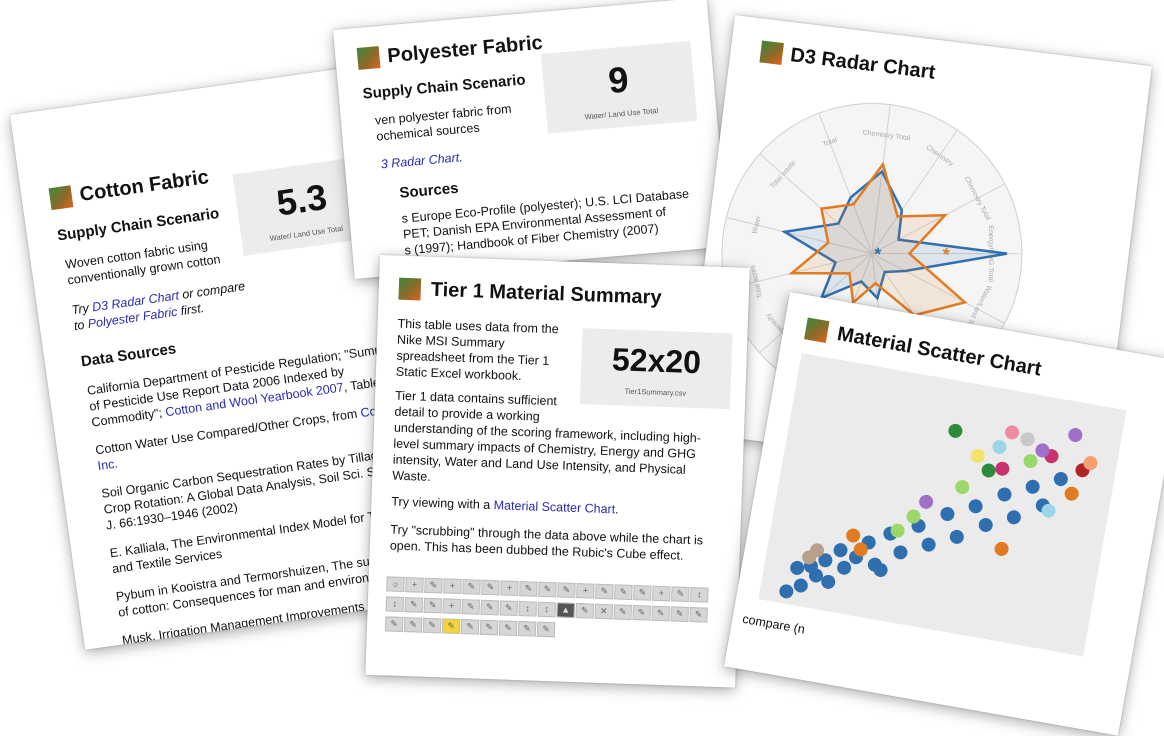 The width and height of the screenshot is (1164, 736). I want to click on grid-cell-icon: ✕, so click(603, 611).